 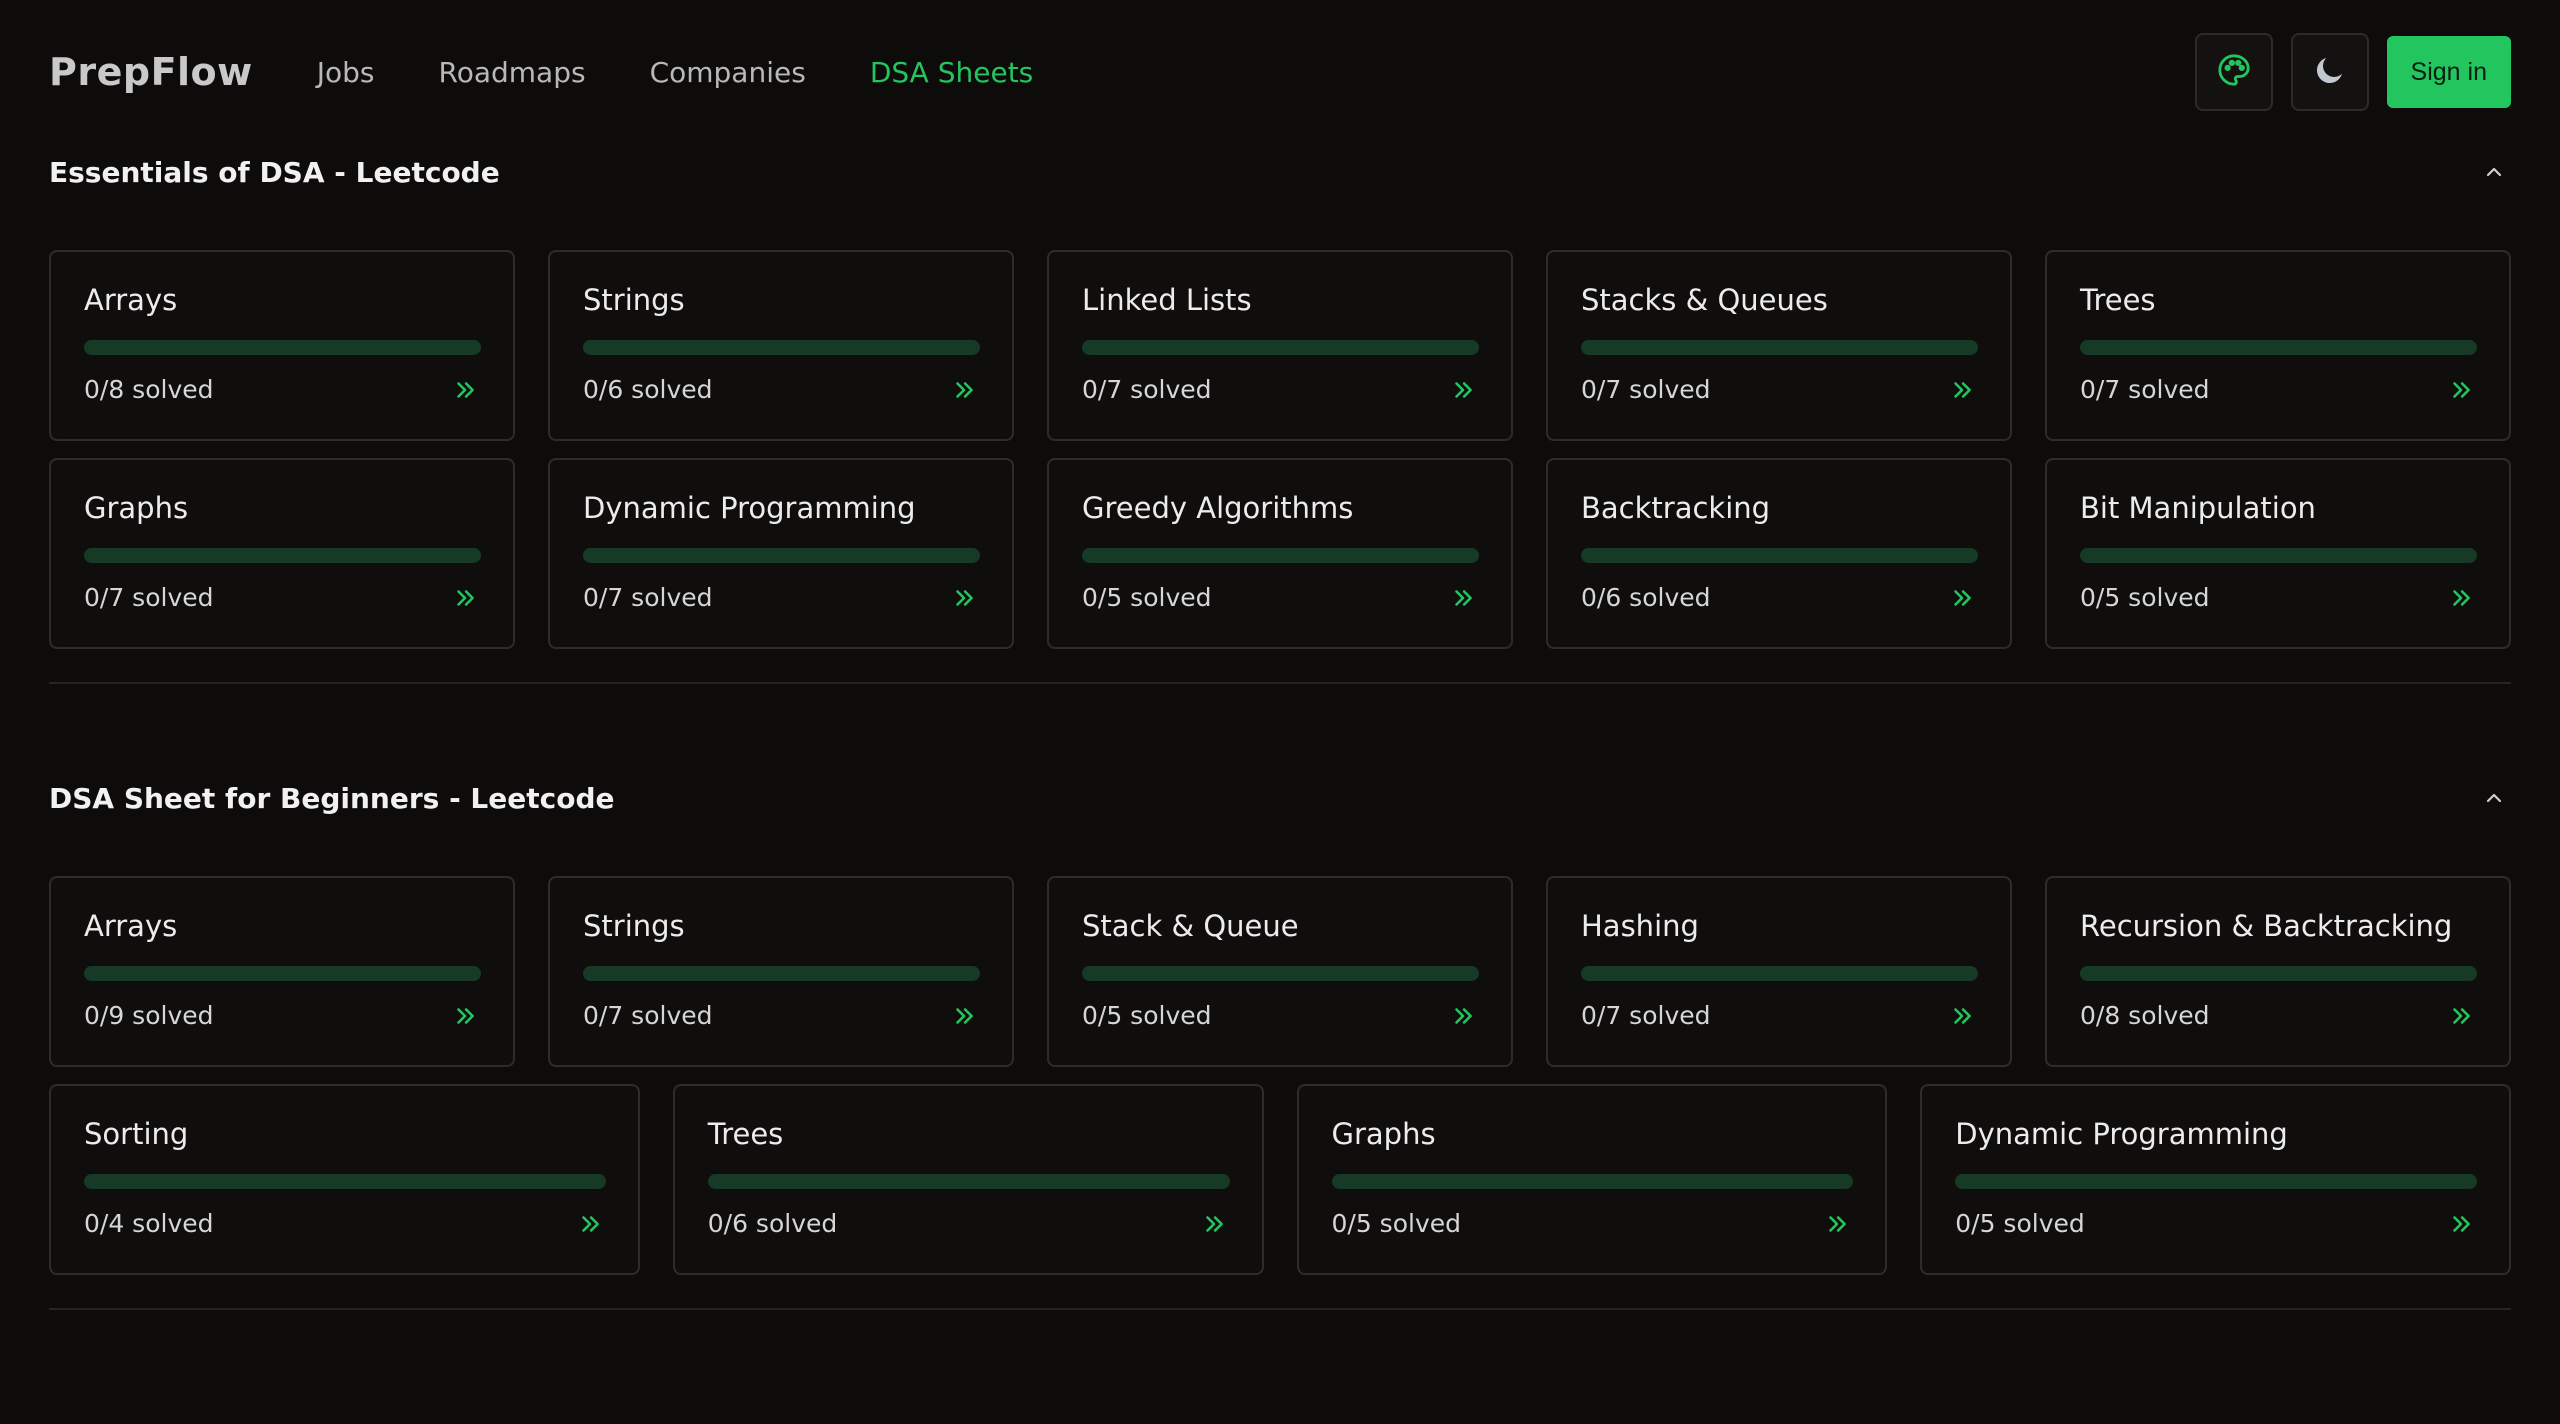 I want to click on topic-card-sorting: Sorting 0/4 solved, so click(x=344, y=1179).